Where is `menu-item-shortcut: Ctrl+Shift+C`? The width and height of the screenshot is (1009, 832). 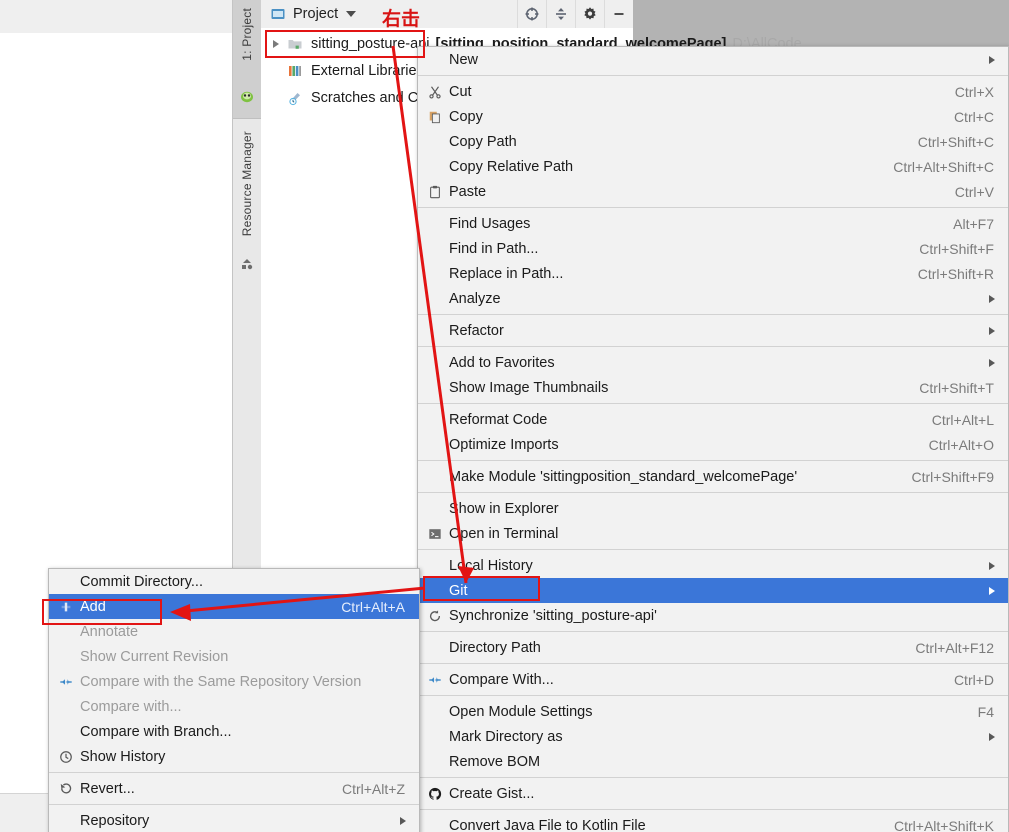
menu-item-shortcut: Ctrl+Shift+C is located at coordinates (955, 141).